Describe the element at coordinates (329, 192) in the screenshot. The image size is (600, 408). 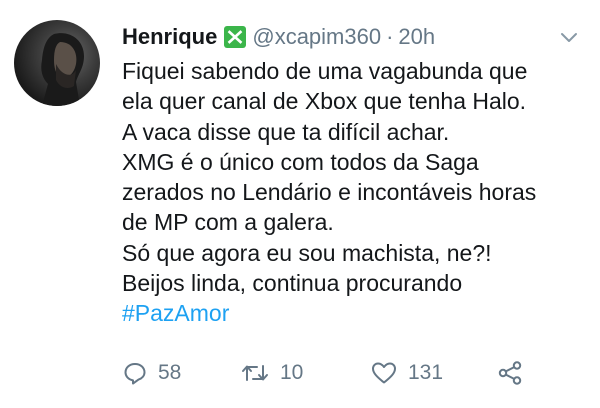
I see `tweet-line: zerados no Lendário e incontáveis horas` at that location.